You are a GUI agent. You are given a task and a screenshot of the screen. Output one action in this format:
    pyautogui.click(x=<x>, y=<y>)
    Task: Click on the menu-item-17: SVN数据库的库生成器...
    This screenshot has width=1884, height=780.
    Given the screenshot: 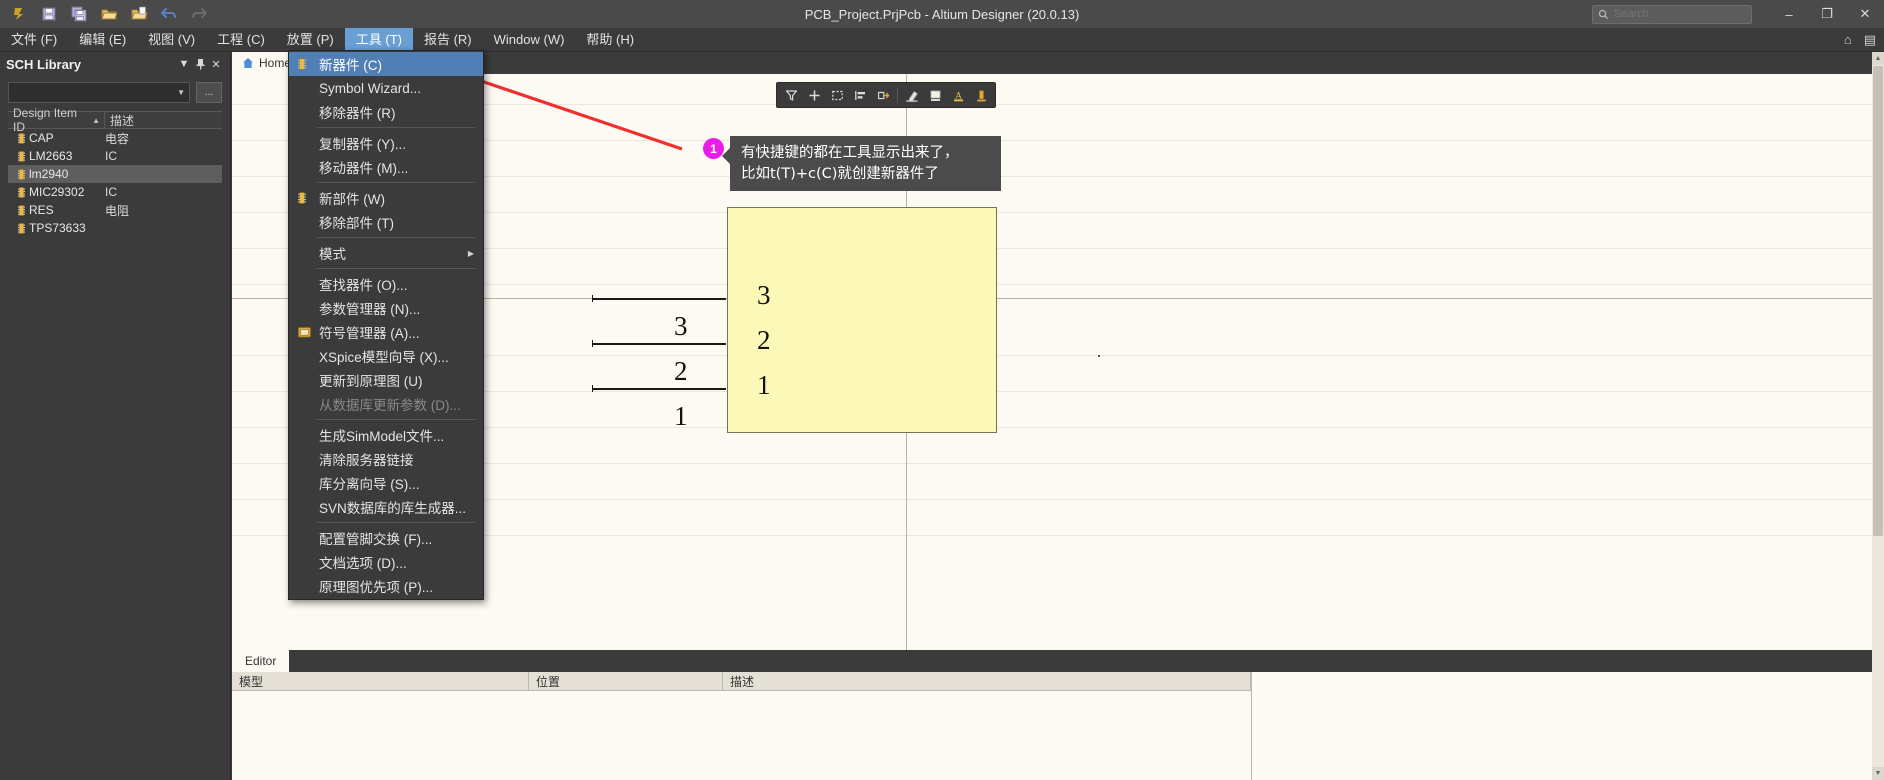 What is the action you would take?
    pyautogui.click(x=386, y=507)
    